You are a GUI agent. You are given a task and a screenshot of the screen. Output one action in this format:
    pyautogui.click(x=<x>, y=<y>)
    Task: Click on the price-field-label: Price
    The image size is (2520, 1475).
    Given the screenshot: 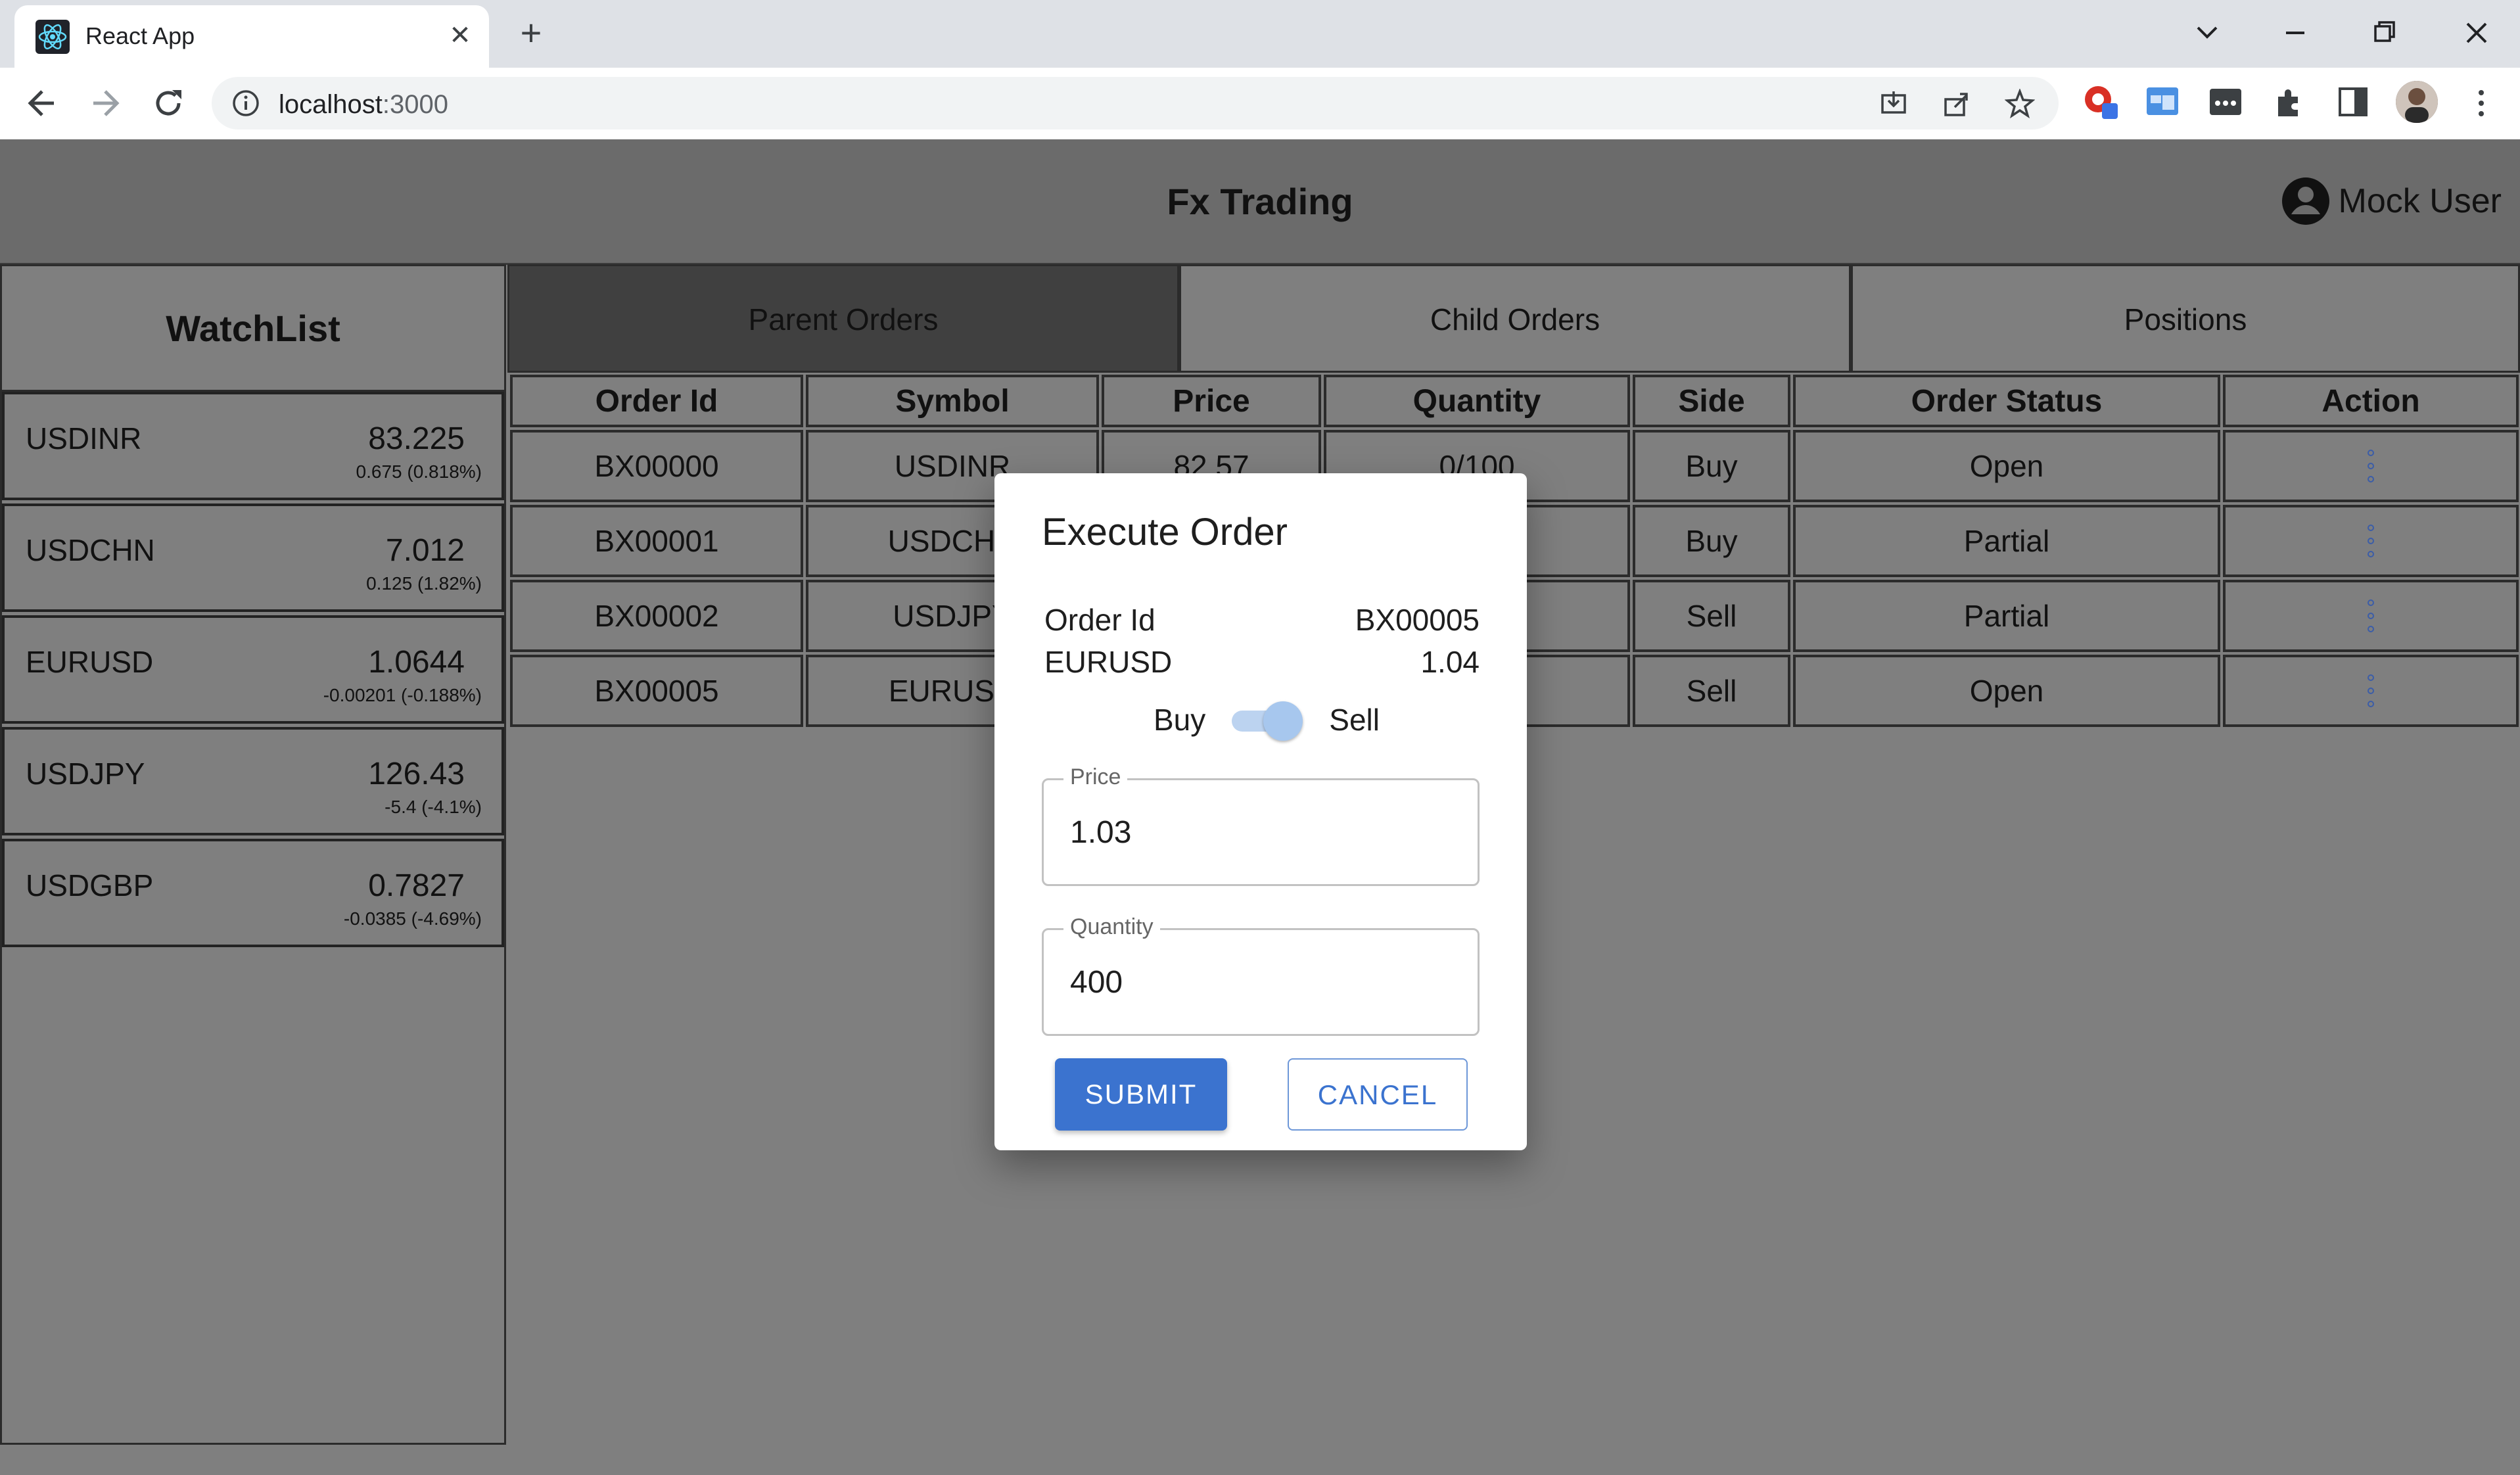 What is the action you would take?
    pyautogui.click(x=1095, y=777)
    